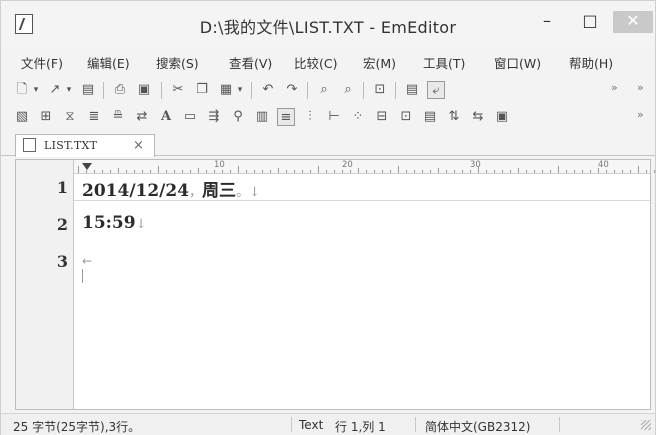 This screenshot has width=656, height=435. Describe the element at coordinates (85, 145) in the screenshot. I see `tab-list-txt: LIST.TXT ×` at that location.